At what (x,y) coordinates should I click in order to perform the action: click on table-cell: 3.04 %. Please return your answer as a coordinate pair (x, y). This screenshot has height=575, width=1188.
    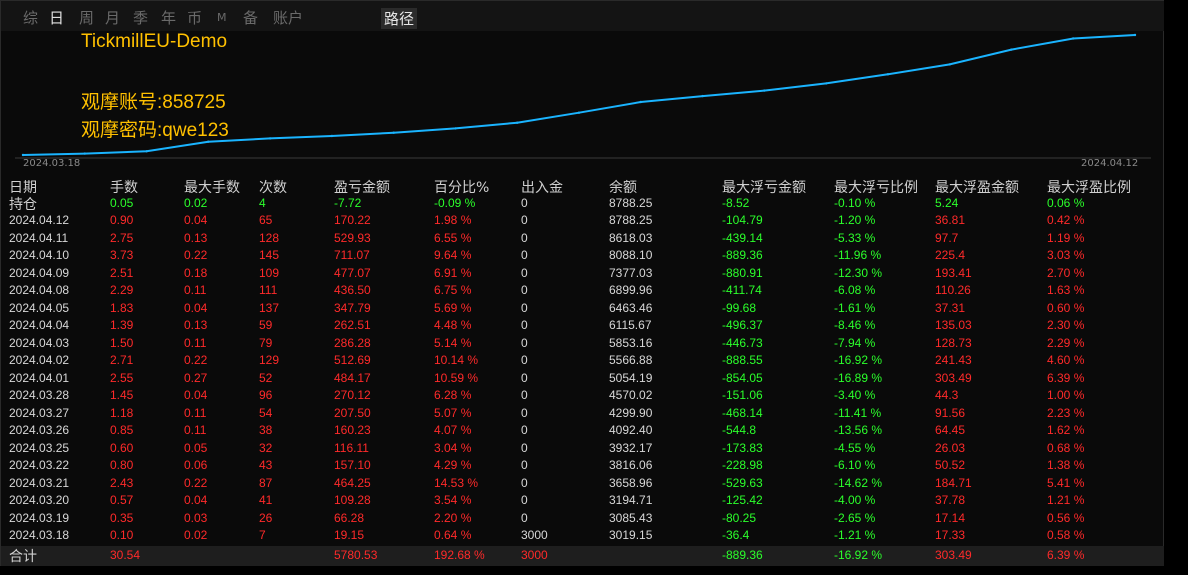
    Looking at the image, I should click on (453, 447).